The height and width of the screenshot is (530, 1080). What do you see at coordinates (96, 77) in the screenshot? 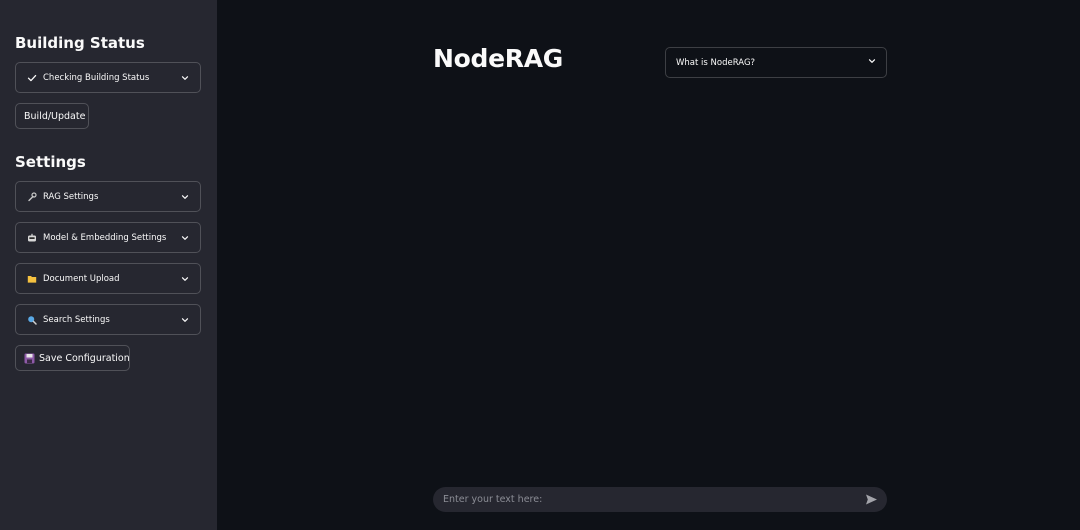
I see `building-status-expander-label: Checking Building Status` at bounding box center [96, 77].